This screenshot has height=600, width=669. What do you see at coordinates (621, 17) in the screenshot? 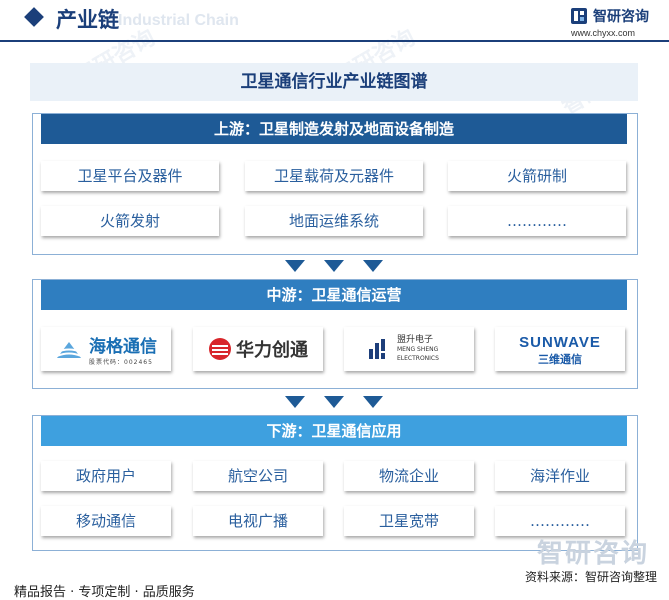
I see `brand-name: 智研咨询` at bounding box center [621, 17].